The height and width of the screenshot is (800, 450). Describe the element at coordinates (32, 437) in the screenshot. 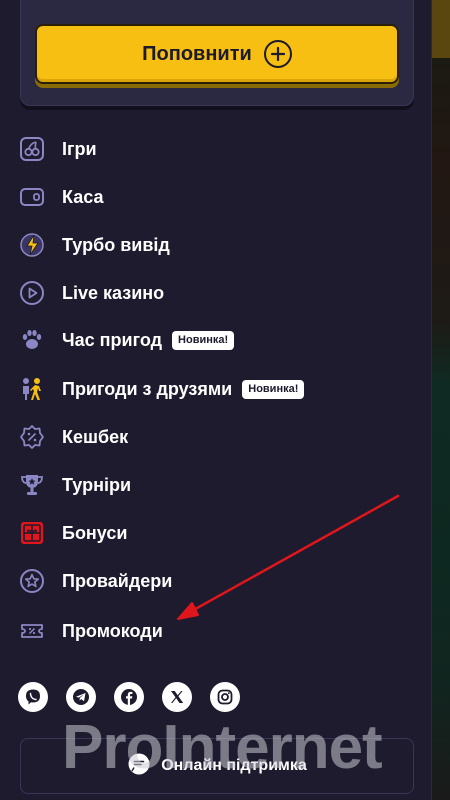

I see `cashback-icon` at that location.